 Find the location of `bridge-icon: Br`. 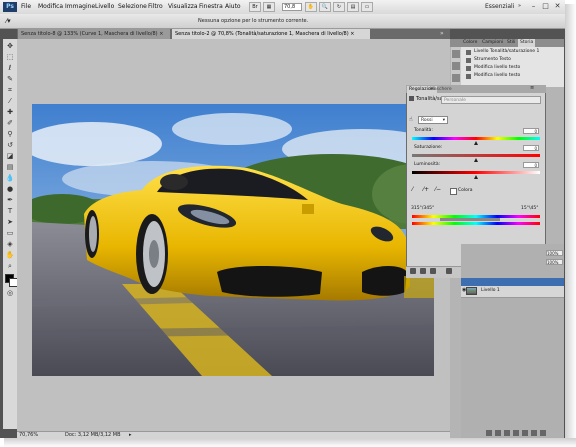

bridge-icon: Br is located at coordinates (255, 7).